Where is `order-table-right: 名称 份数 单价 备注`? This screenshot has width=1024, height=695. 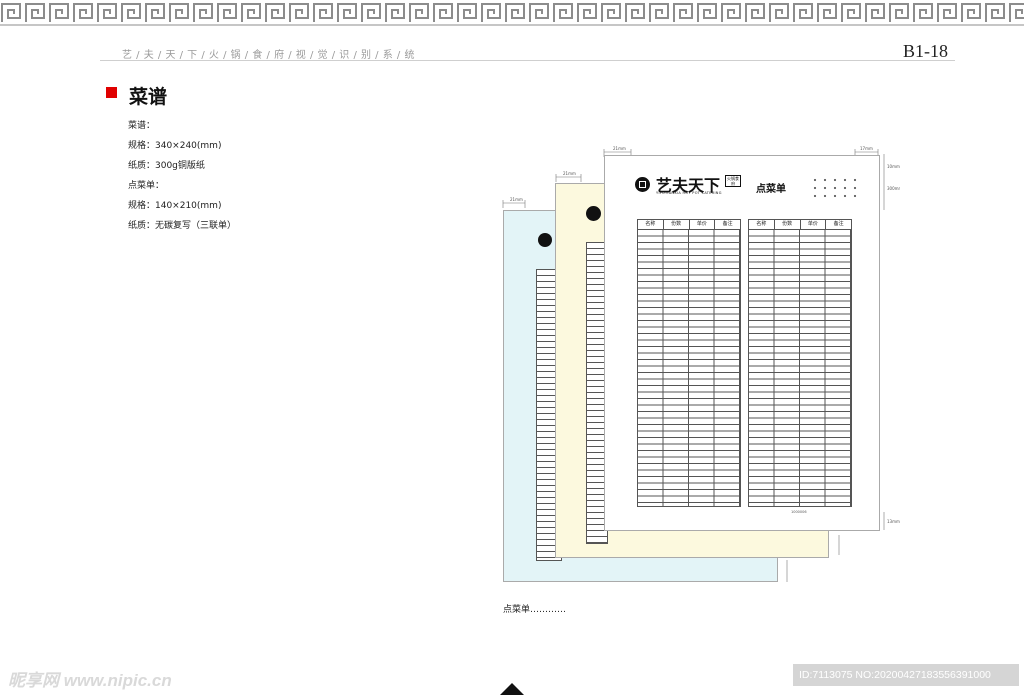
order-table-right: 名称 份数 单价 备注 is located at coordinates (800, 363).